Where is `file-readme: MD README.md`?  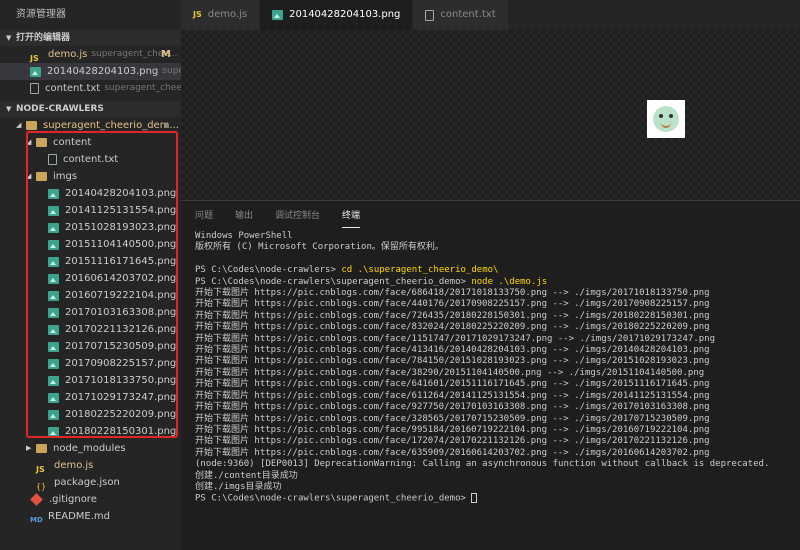 file-readme: MD README.md is located at coordinates (90, 516).